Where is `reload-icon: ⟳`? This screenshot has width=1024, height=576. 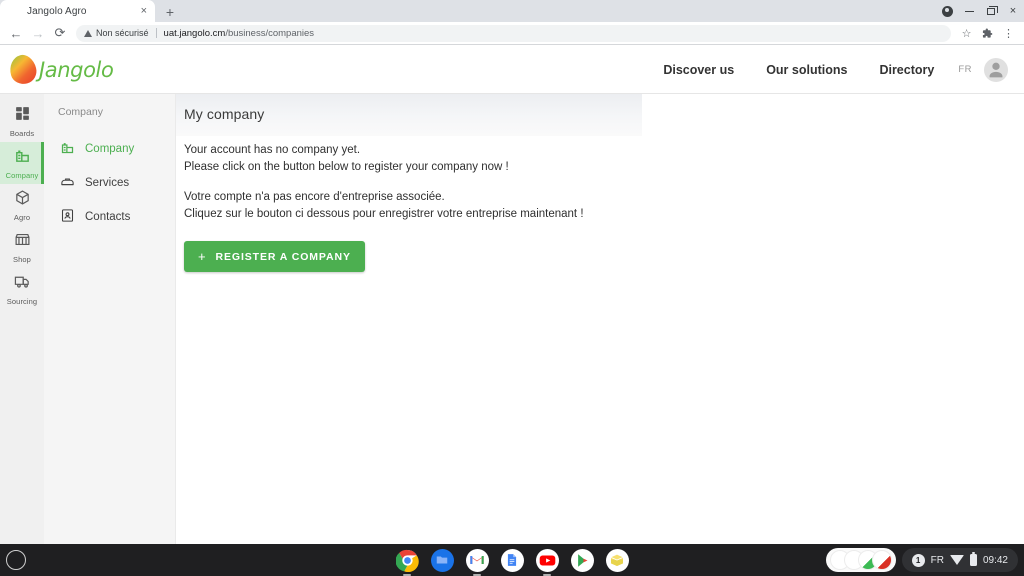
reload-icon: ⟳ is located at coordinates (60, 33).